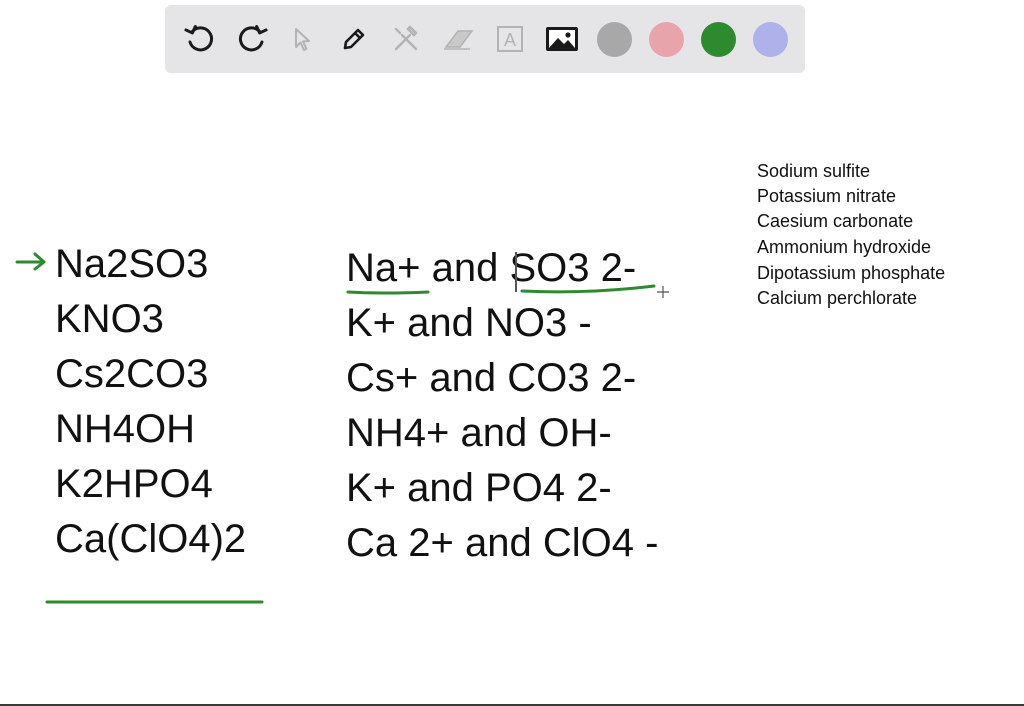 The height and width of the screenshot is (706, 1024). I want to click on compound-name: Ammonium hydroxide, so click(844, 247).